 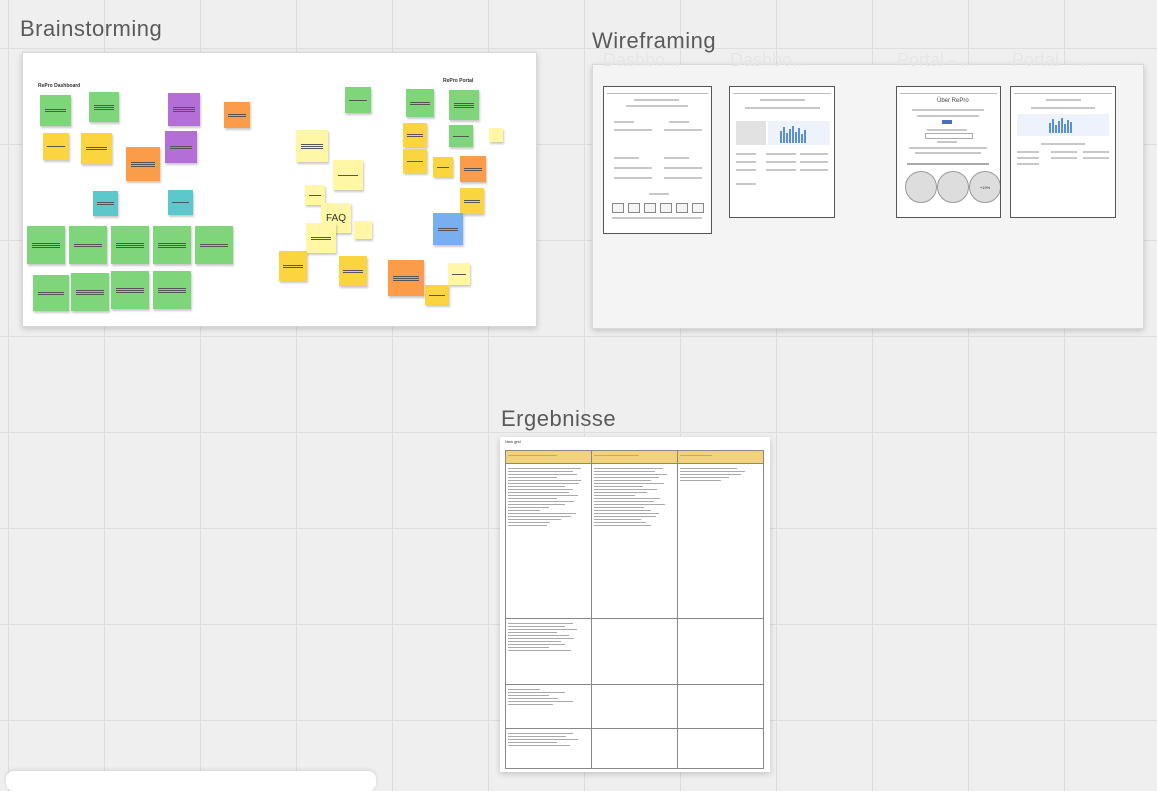 What do you see at coordinates (513, 441) in the screenshot?
I see `grid-title: New grid` at bounding box center [513, 441].